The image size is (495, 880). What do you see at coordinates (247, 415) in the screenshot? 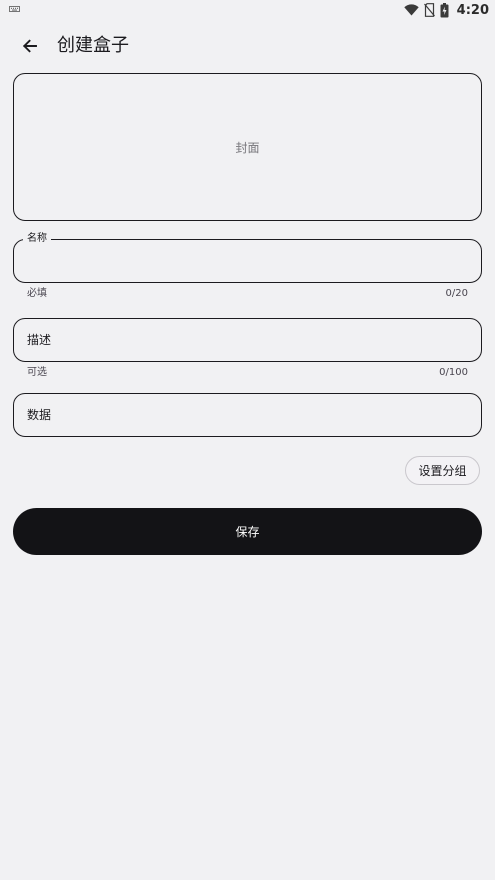
I see `data-field: 数据` at bounding box center [247, 415].